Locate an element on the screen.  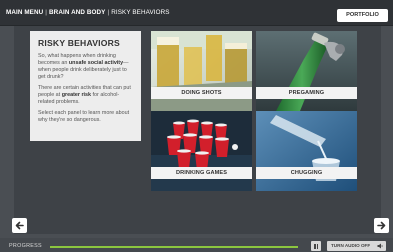
panel-drinking-games: DRINKING GAMES is located at coordinates (201, 151).